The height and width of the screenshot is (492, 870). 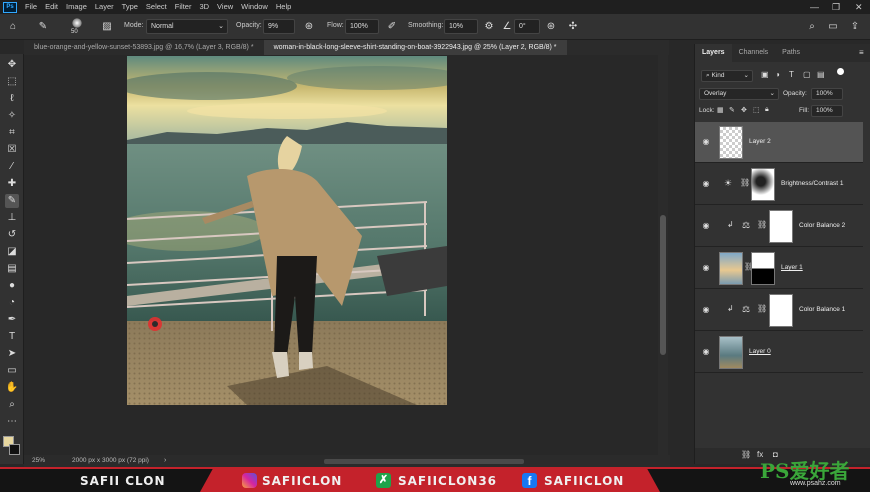 I want to click on airbrush-icon: ✐, so click(x=392, y=27).